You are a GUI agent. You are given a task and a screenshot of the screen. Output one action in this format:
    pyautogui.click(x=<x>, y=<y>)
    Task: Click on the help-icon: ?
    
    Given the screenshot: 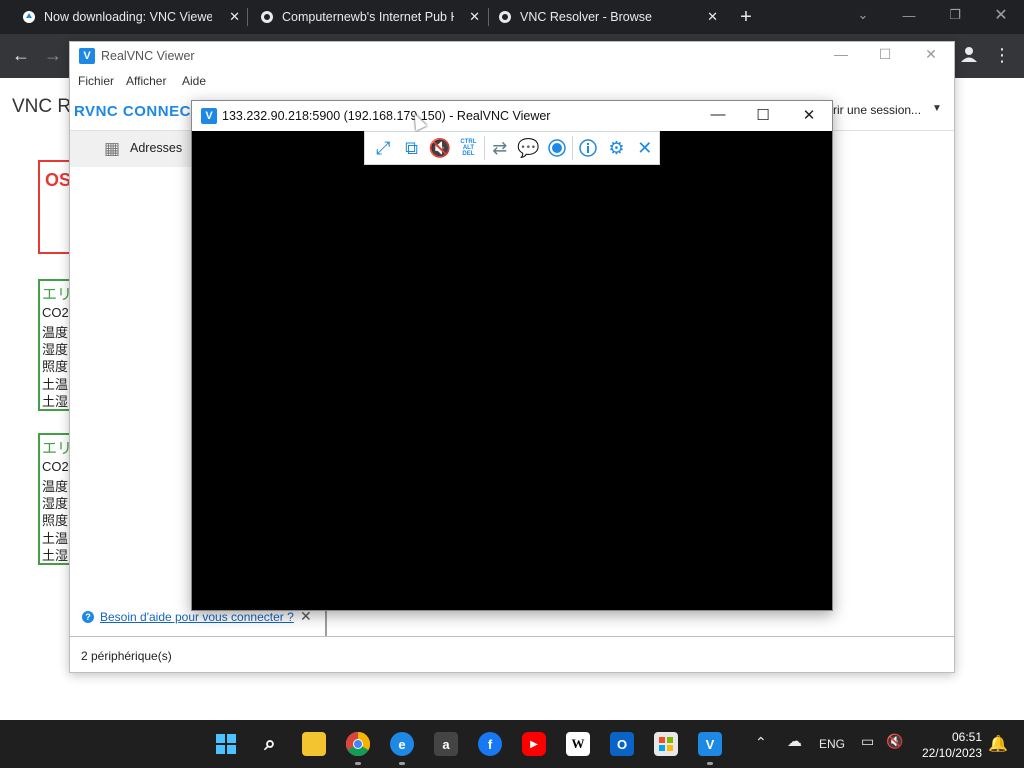 What is the action you would take?
    pyautogui.click(x=88, y=617)
    